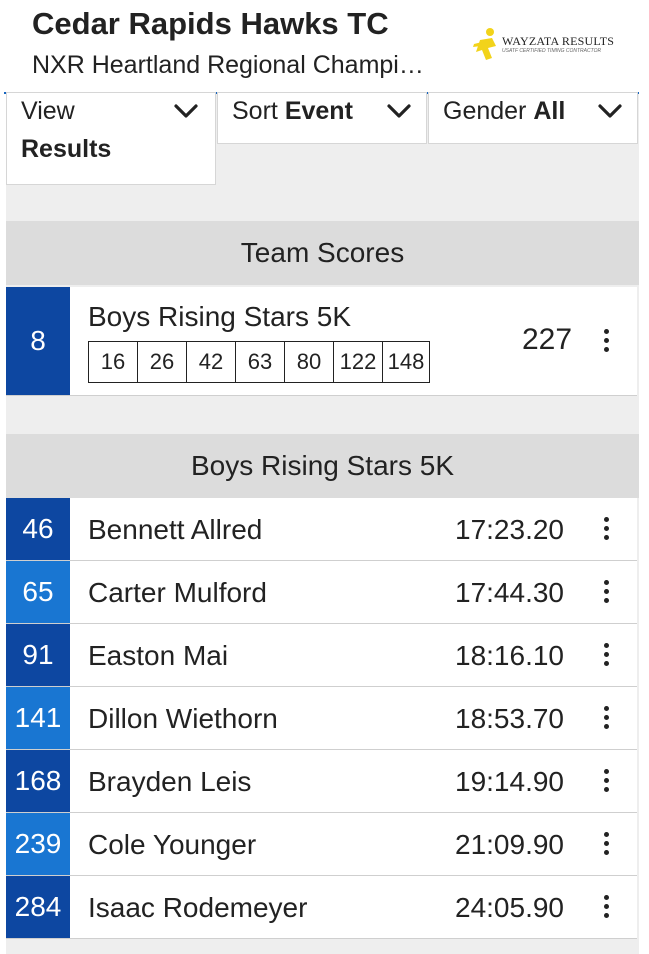 This screenshot has width=649, height=954. What do you see at coordinates (66, 149) in the screenshot?
I see `view-value: Results` at bounding box center [66, 149].